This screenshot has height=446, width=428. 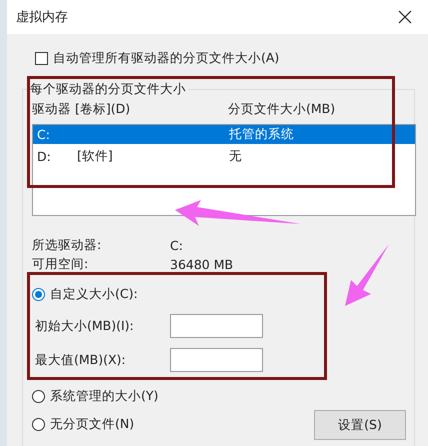 I want to click on paging-size: 托管的系统, so click(x=261, y=134).